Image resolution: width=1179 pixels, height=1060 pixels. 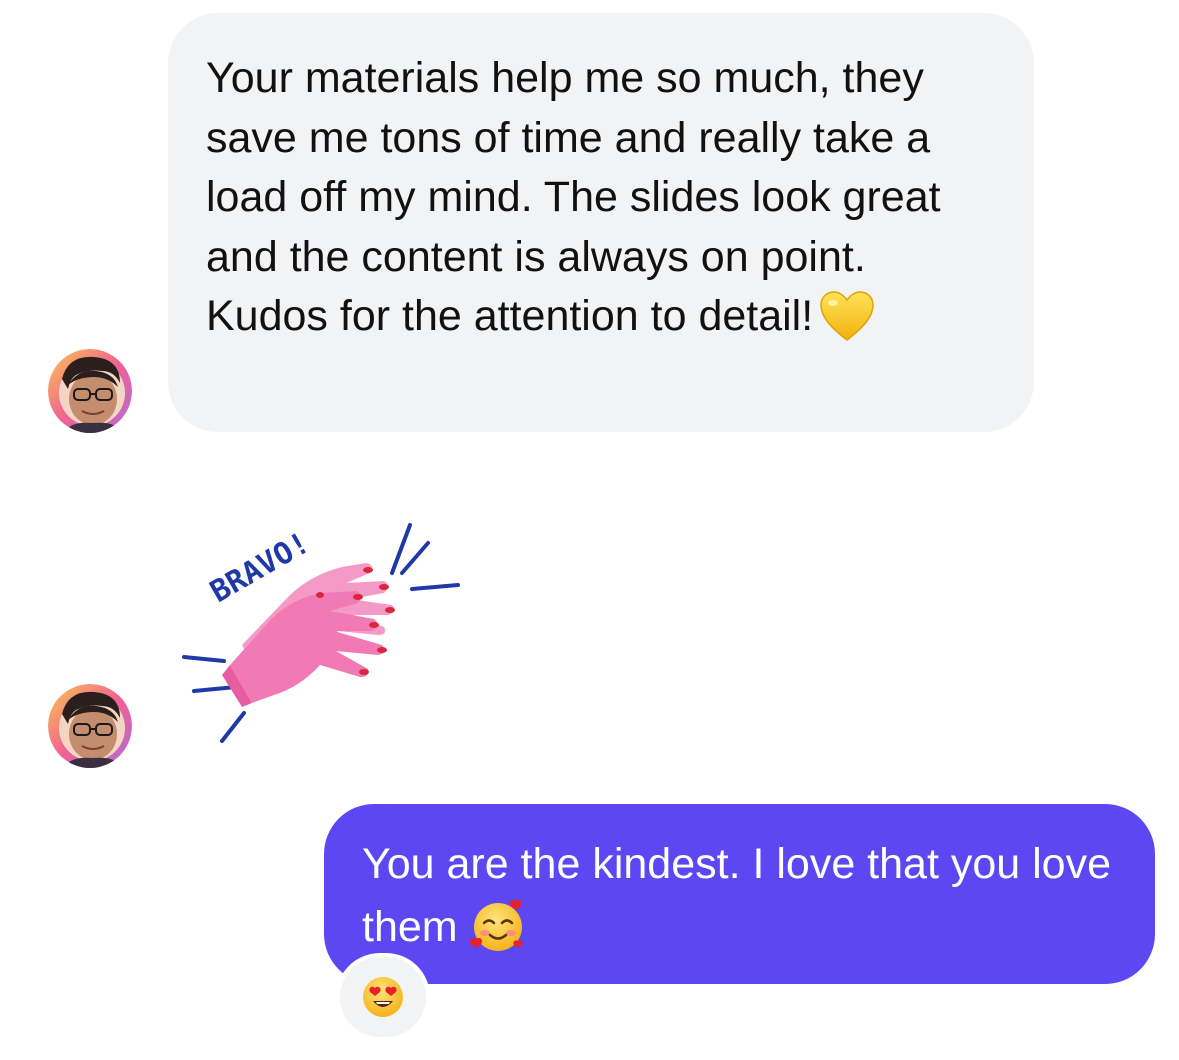 I want to click on heart-eyes-reaction, so click(x=383, y=997).